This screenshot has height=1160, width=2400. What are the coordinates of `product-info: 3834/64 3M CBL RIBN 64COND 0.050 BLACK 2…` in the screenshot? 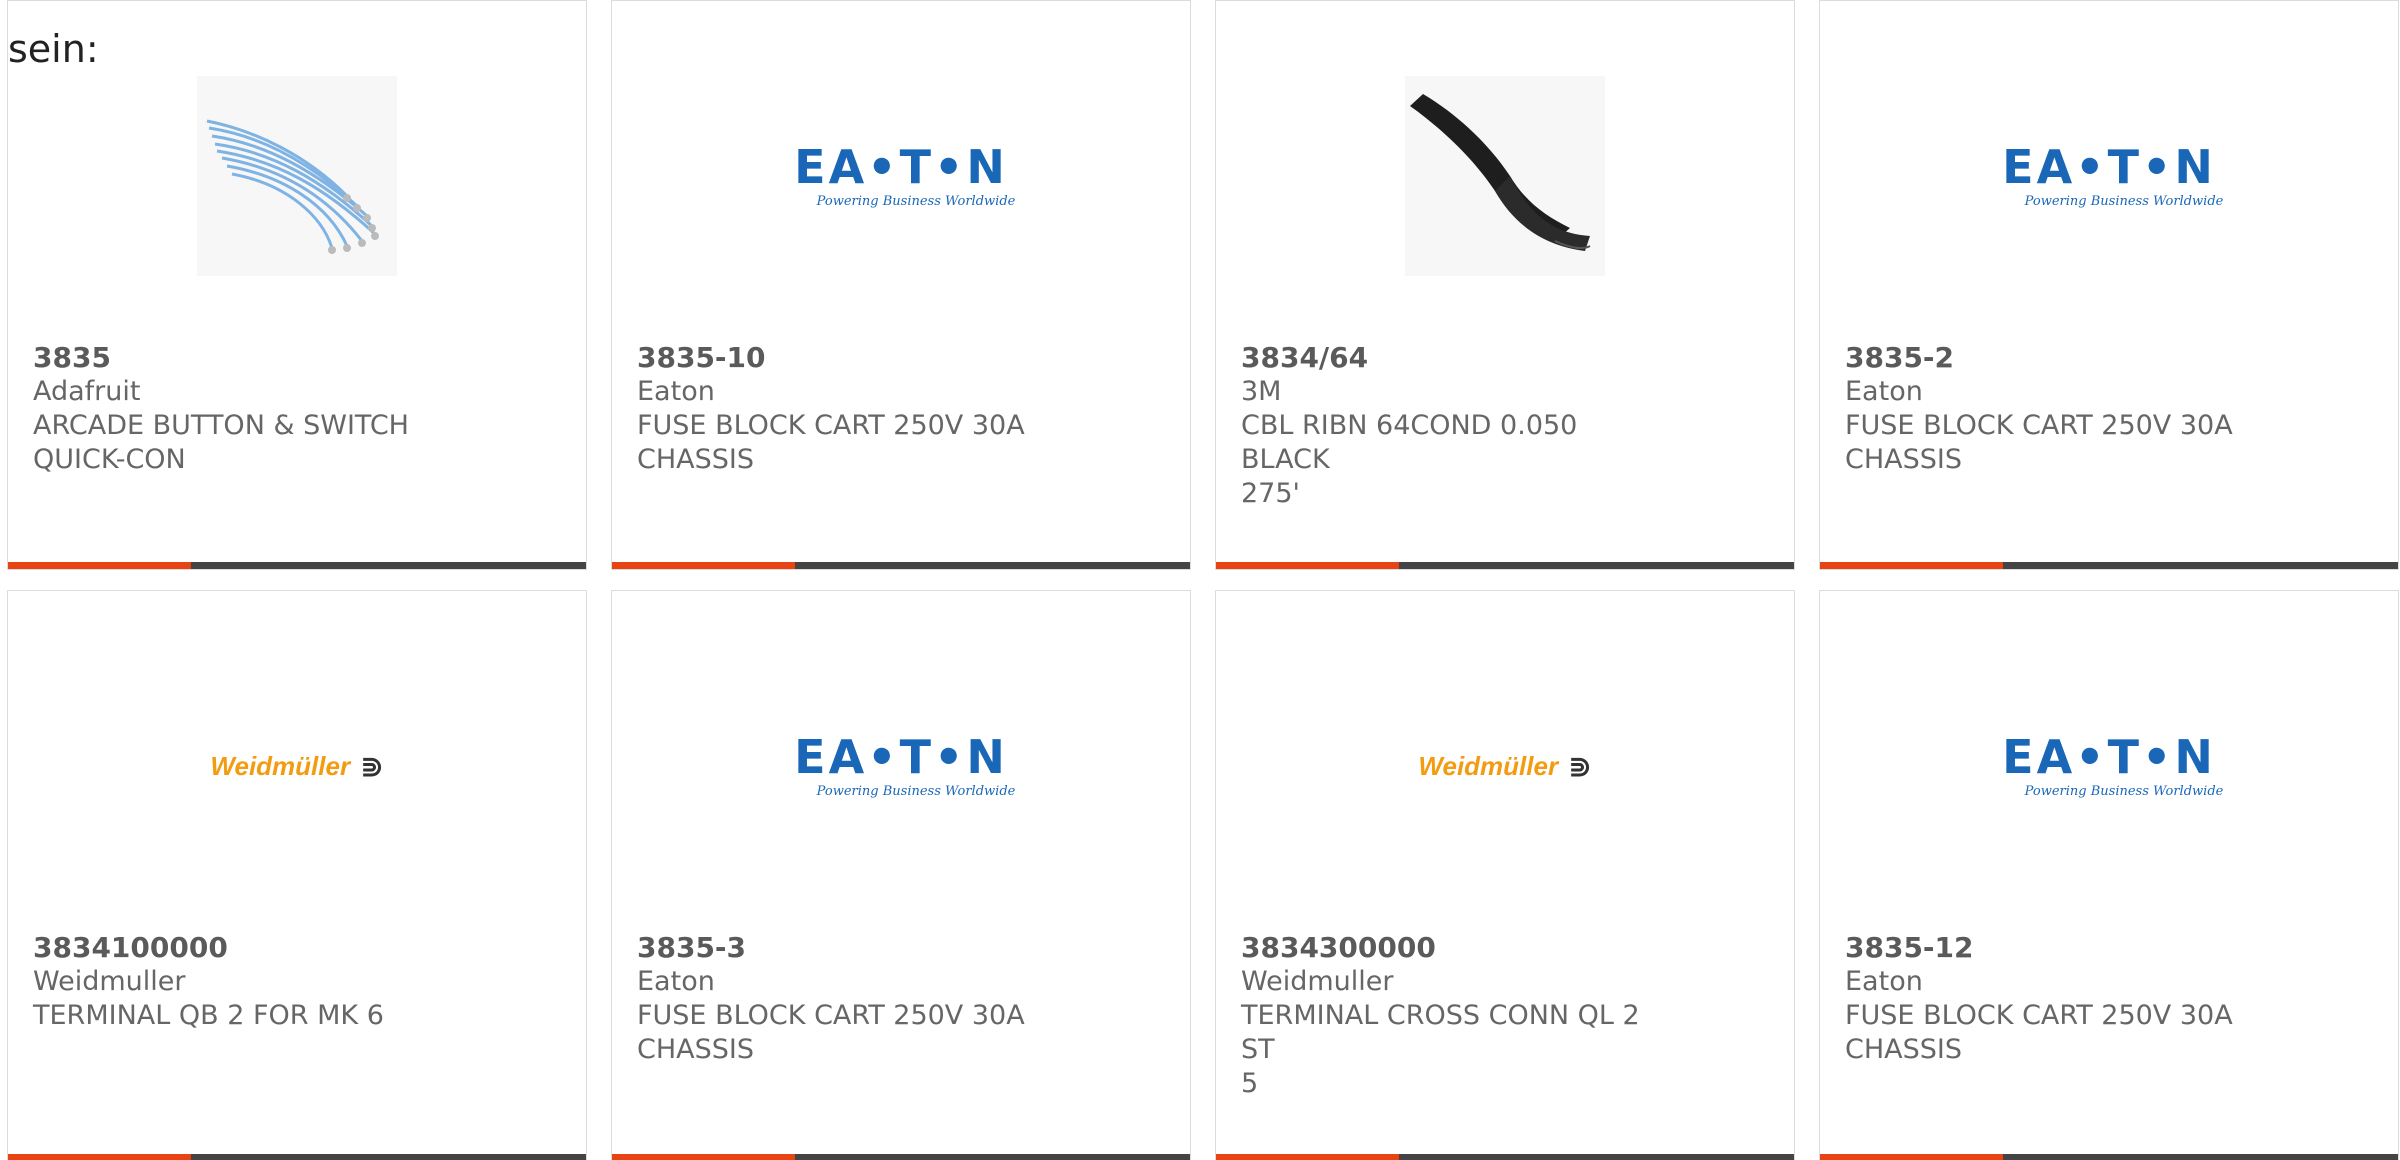 It's located at (1456, 426).